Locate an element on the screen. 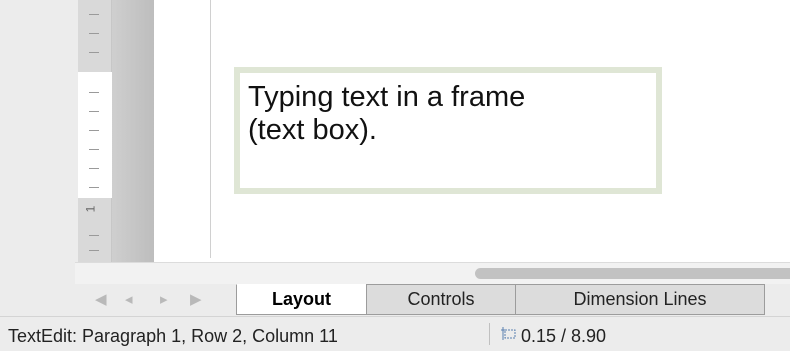 The image size is (790, 351). previous-sheet-icon: ◂ is located at coordinates (129, 299).